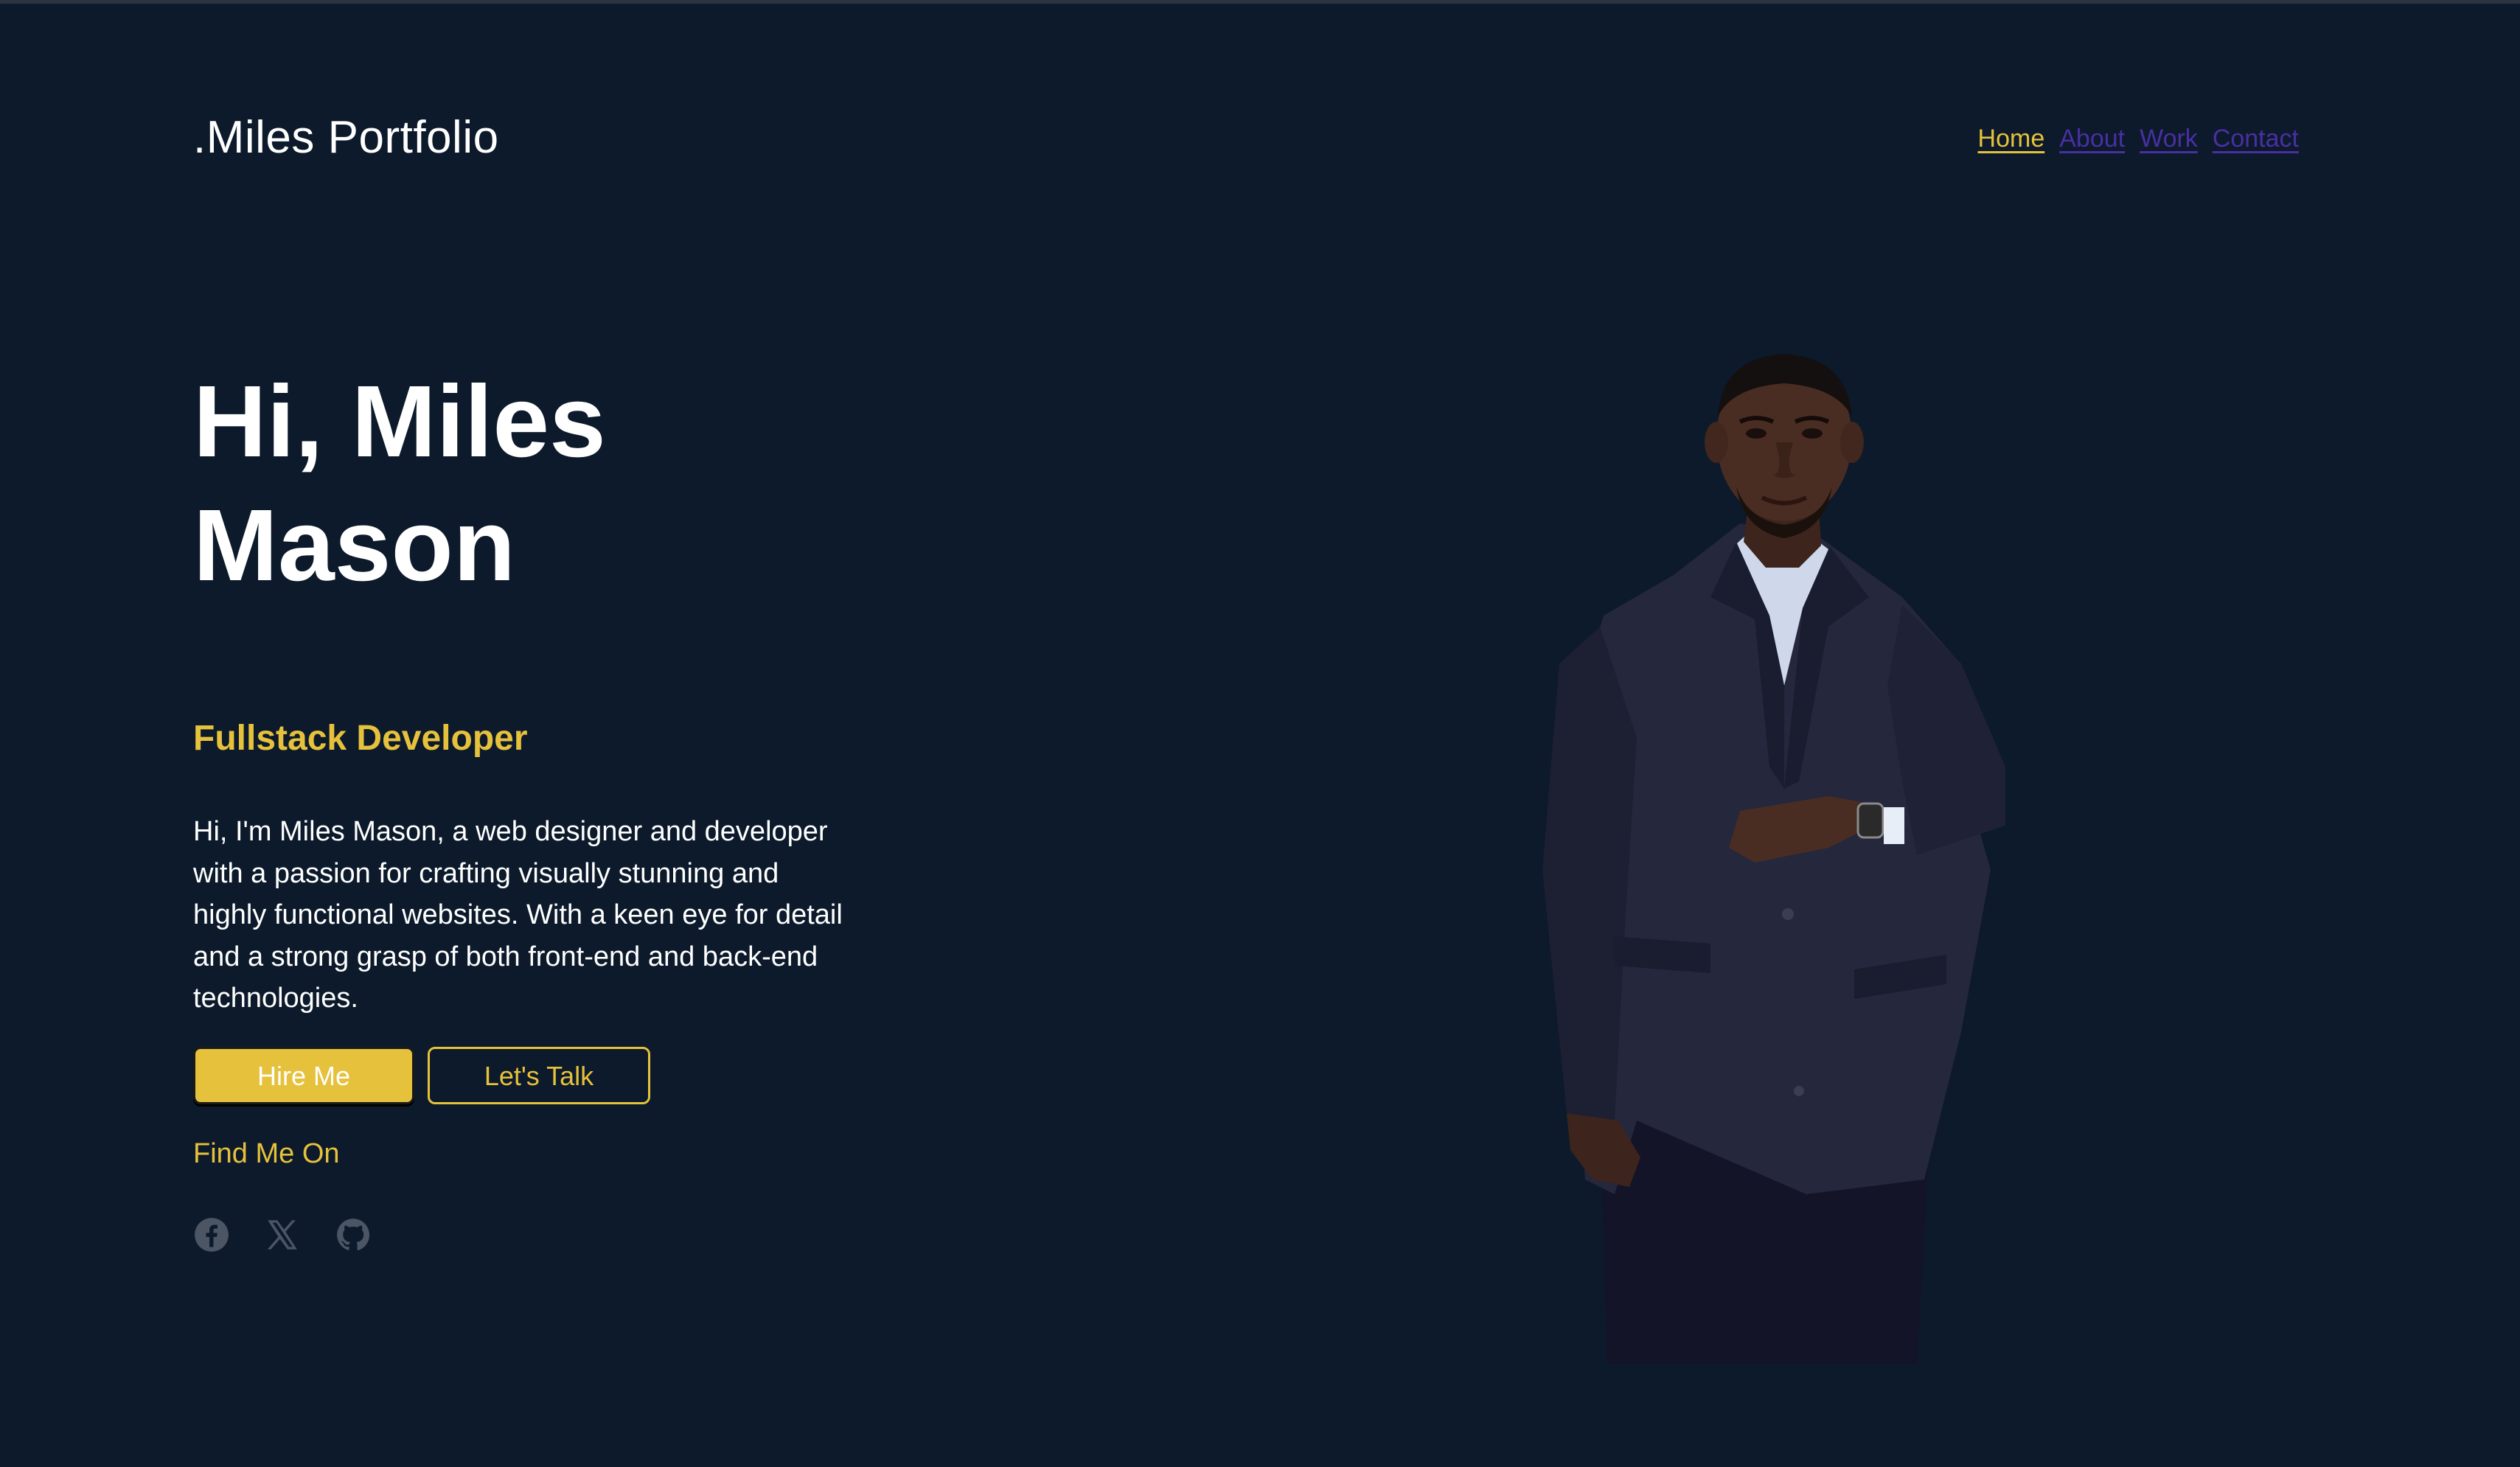 The image size is (2520, 1467). I want to click on social-links, so click(282, 1234).